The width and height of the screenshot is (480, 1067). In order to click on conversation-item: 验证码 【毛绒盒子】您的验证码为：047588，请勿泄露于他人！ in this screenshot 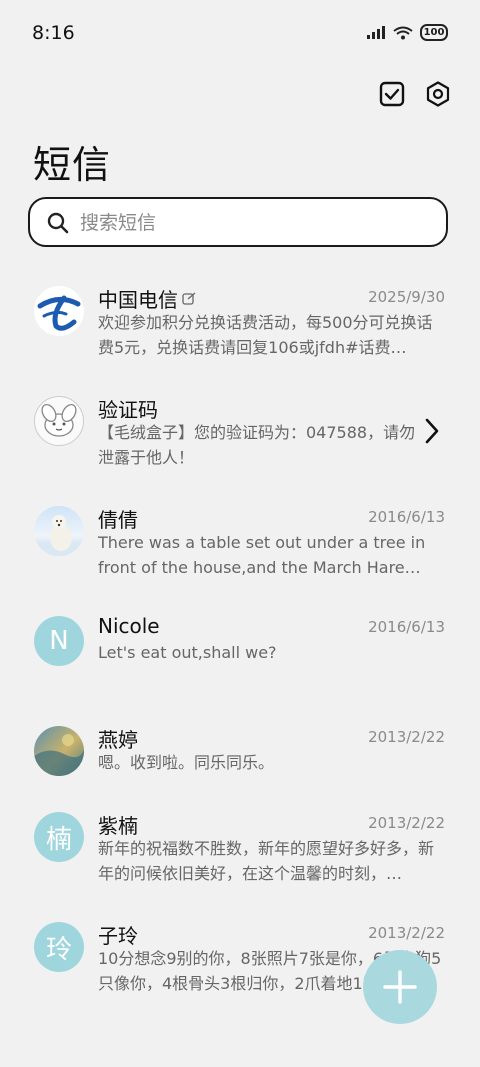, I will do `click(240, 435)`.